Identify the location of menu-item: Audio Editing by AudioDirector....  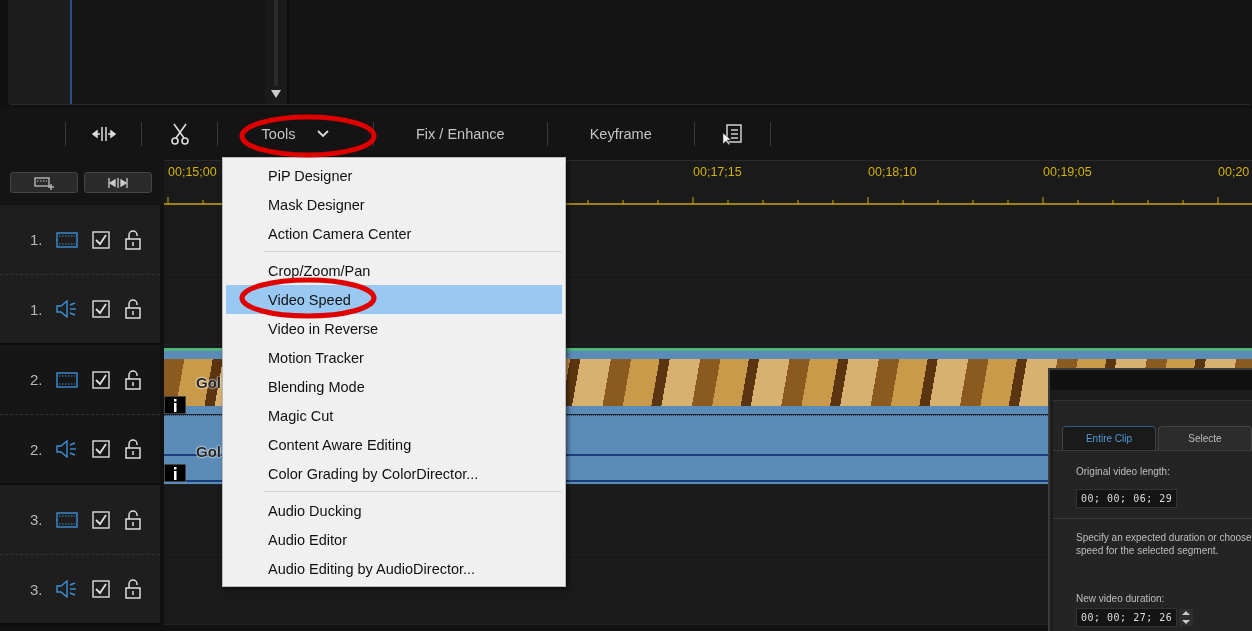
(394, 568).